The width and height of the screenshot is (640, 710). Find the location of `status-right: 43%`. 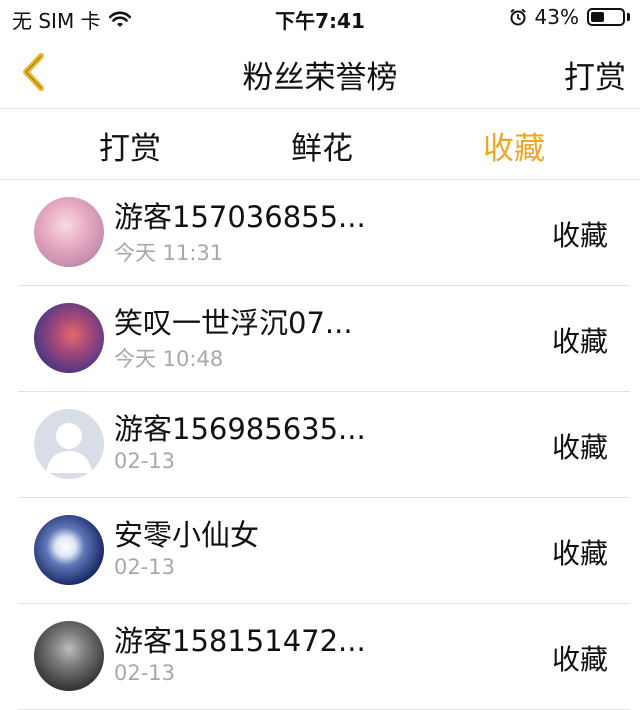

status-right: 43% is located at coordinates (569, 17).